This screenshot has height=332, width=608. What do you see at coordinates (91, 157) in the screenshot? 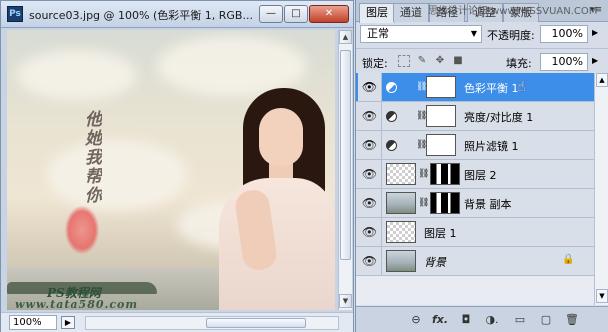
I see `calligraphy-text: 他她我帮你` at bounding box center [91, 157].